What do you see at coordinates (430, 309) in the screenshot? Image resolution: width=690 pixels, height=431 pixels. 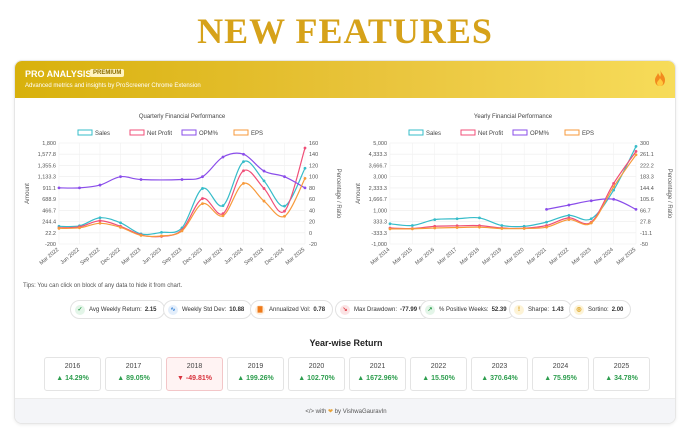 I see `trend-up-icon: ↗` at bounding box center [430, 309].